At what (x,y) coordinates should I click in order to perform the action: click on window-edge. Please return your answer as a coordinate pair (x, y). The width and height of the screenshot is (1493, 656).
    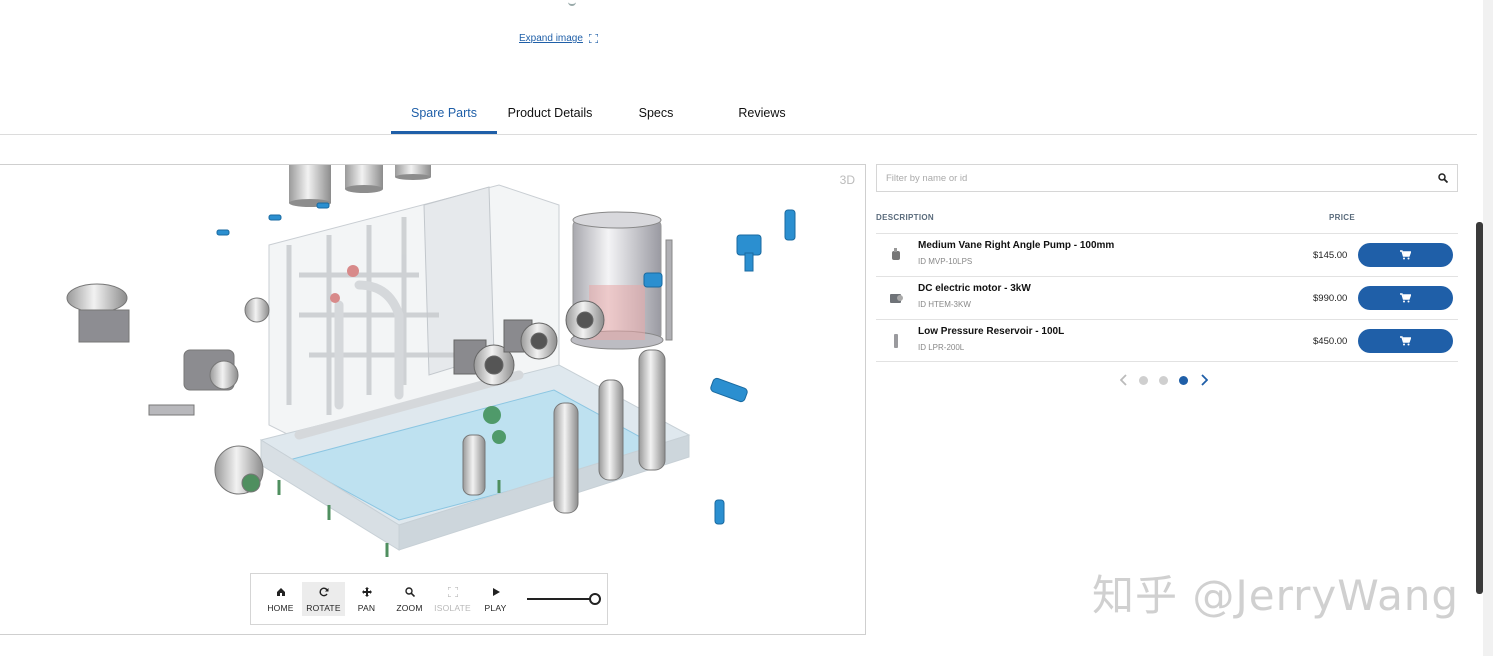
    Looking at the image, I should click on (1488, 328).